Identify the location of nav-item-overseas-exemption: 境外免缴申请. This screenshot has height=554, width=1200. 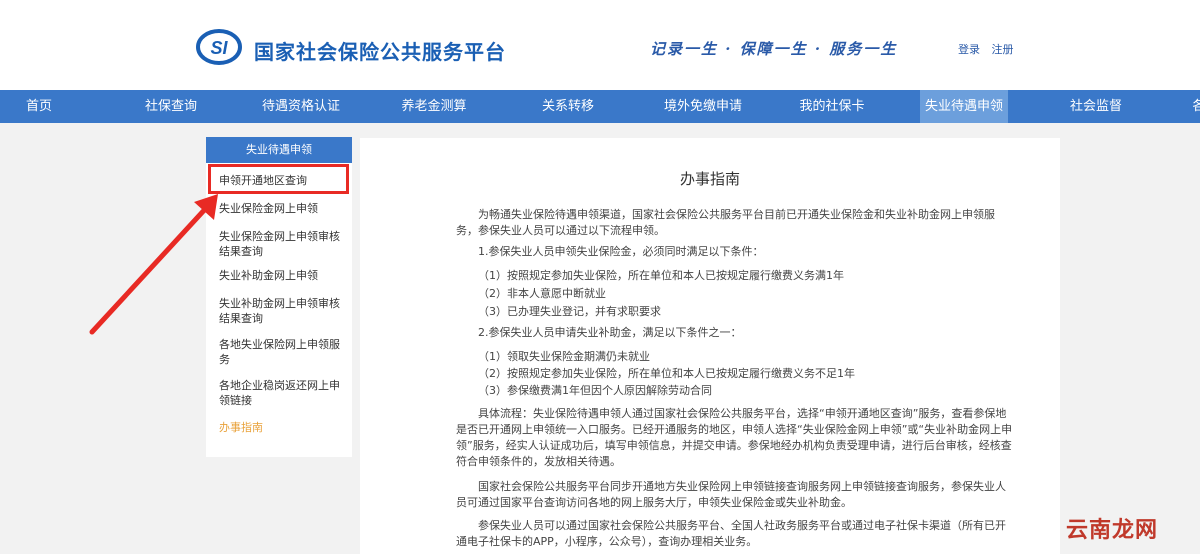
(703, 106).